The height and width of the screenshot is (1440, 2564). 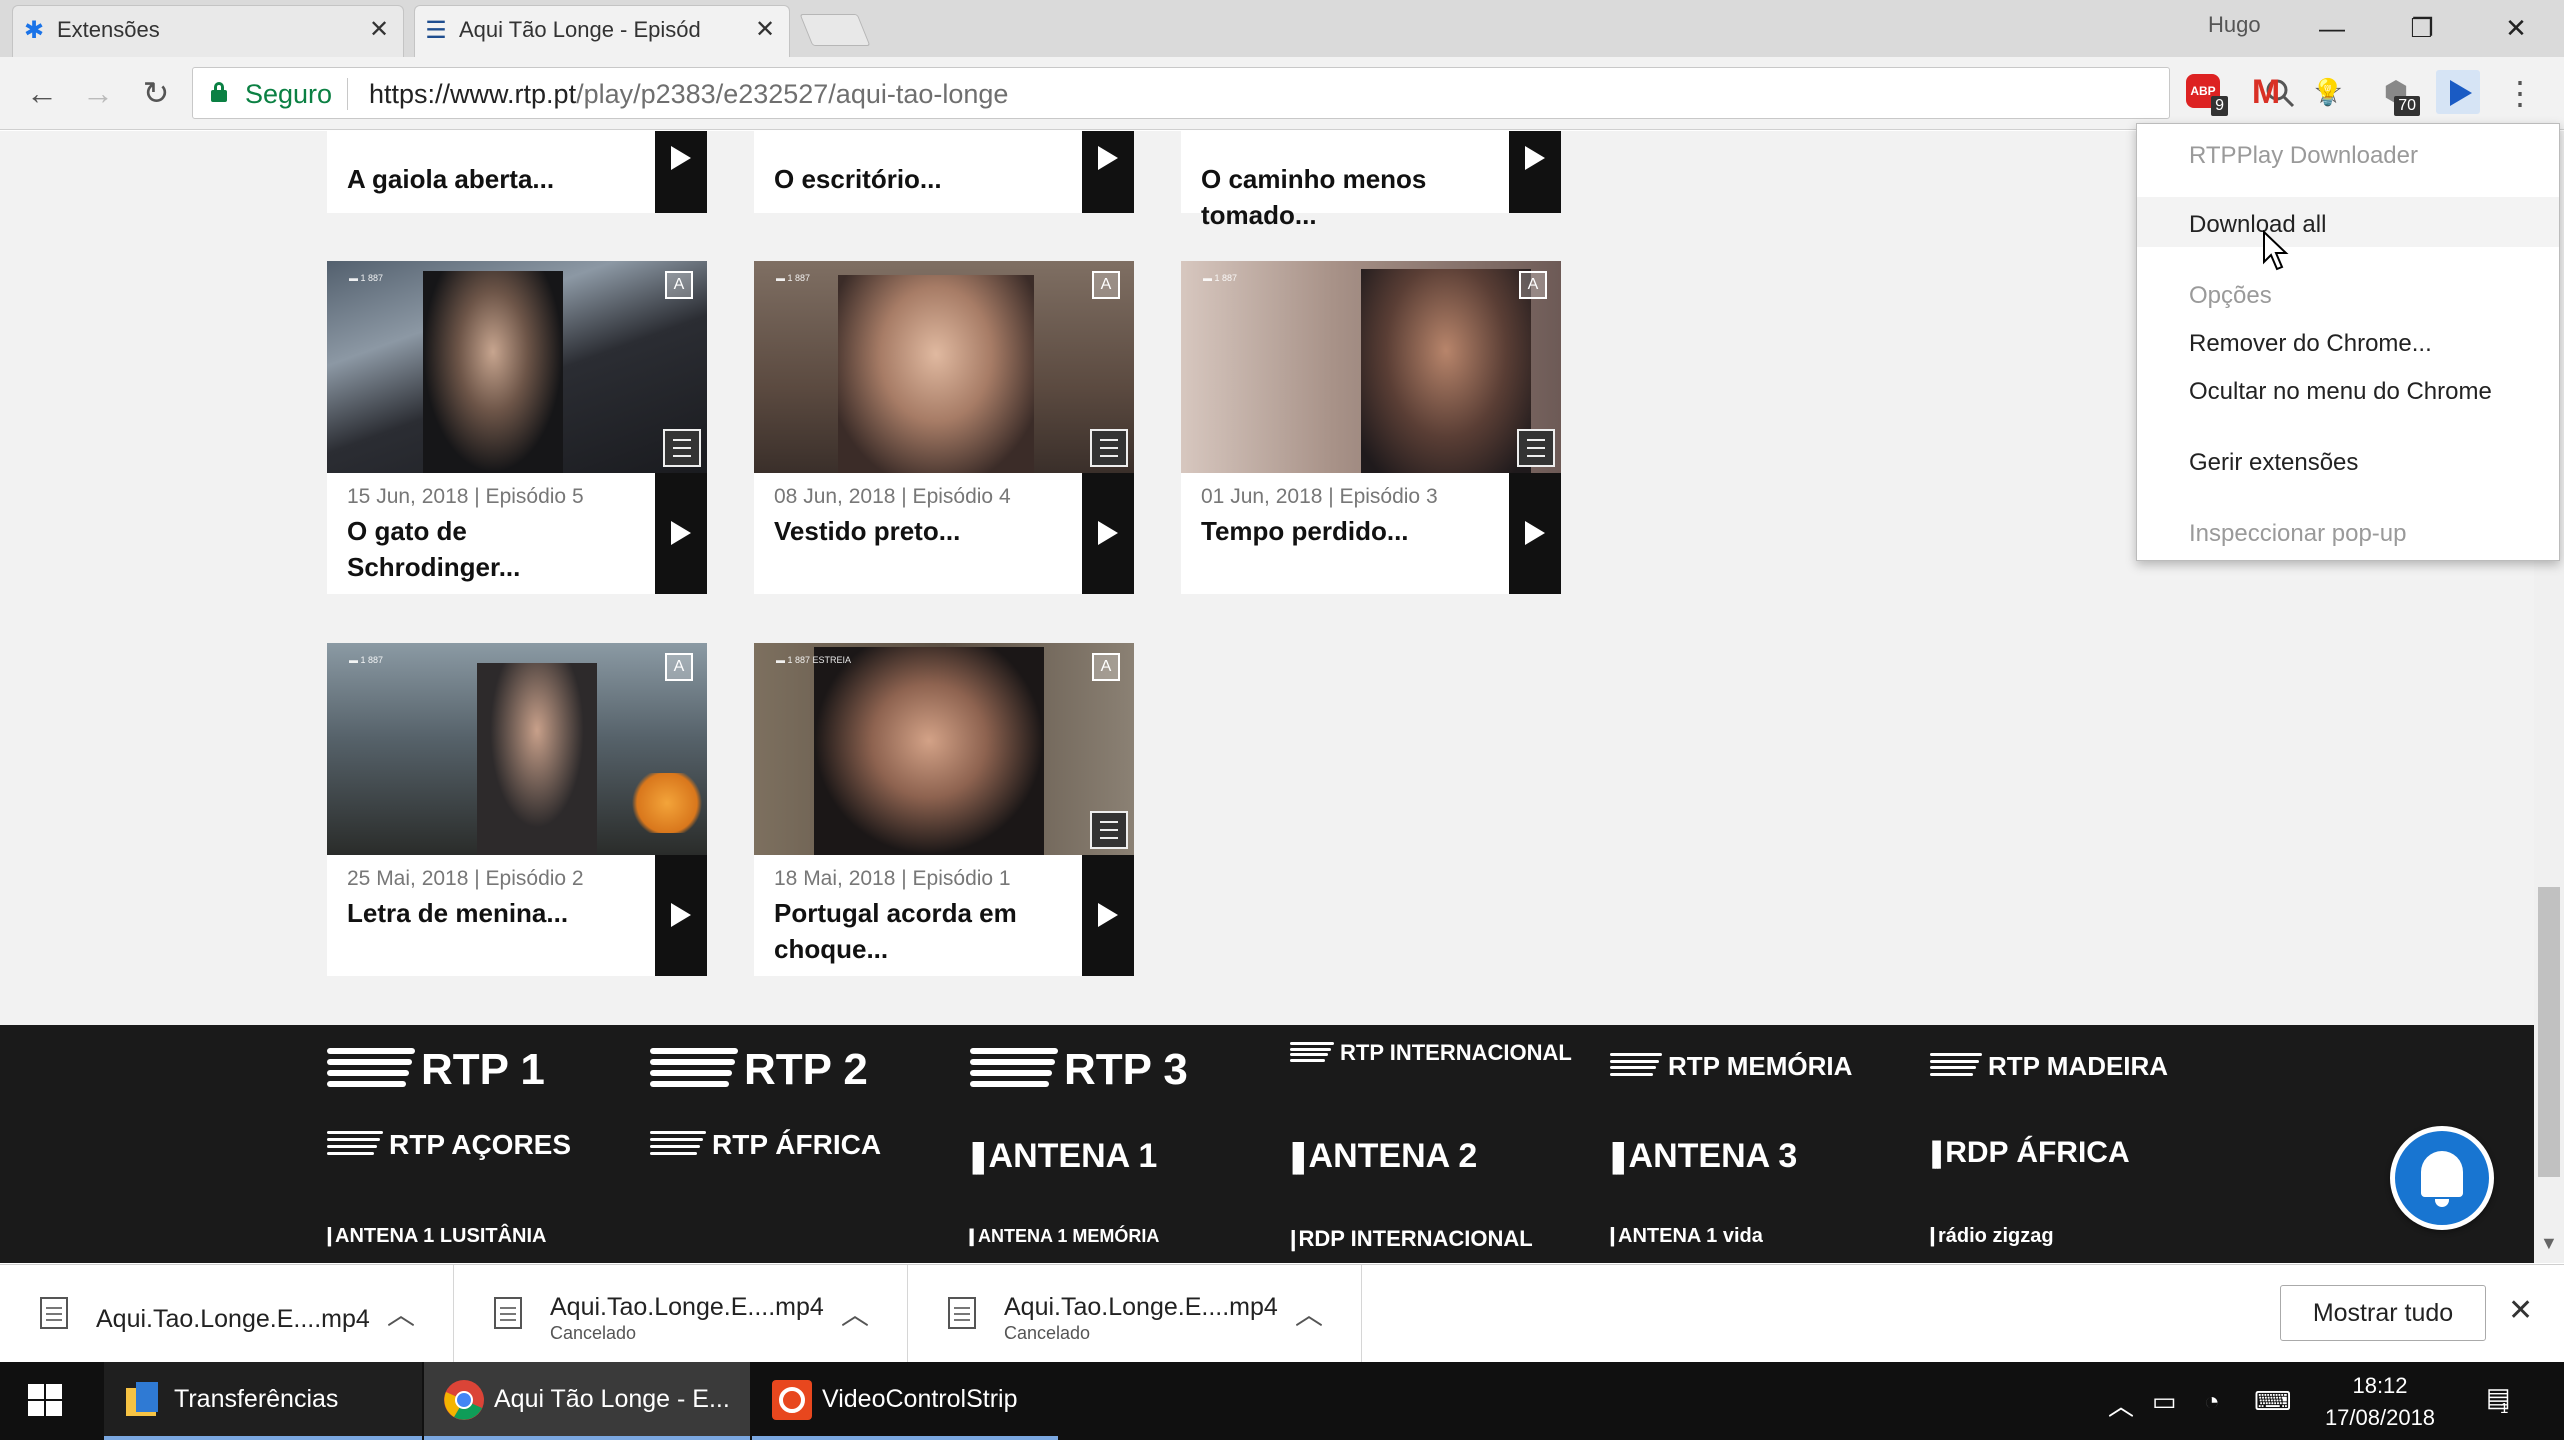 What do you see at coordinates (2049, 1065) in the screenshot?
I see `rtp-madeira-logo: RTP MADEIRA` at bounding box center [2049, 1065].